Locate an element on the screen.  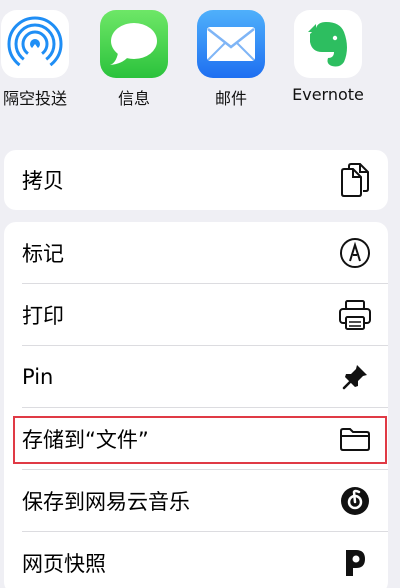
app-airdrop: 隔空投送 is located at coordinates (40, 60).